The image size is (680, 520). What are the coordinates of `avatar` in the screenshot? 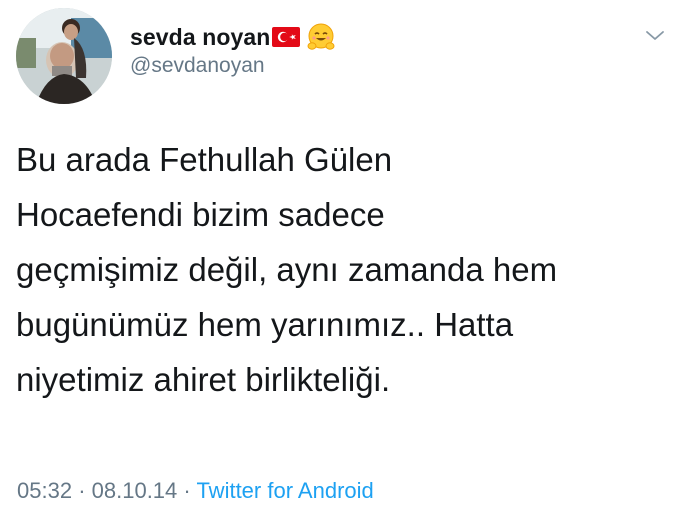 It's located at (64, 56).